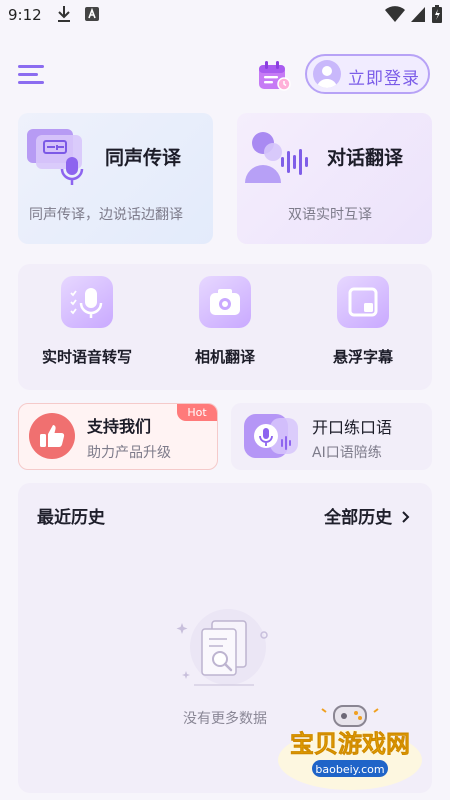  Describe the element at coordinates (115, 178) in the screenshot. I see `simultaneous-translation-card: 同声传译 同声传译，边说话边翻译` at that location.